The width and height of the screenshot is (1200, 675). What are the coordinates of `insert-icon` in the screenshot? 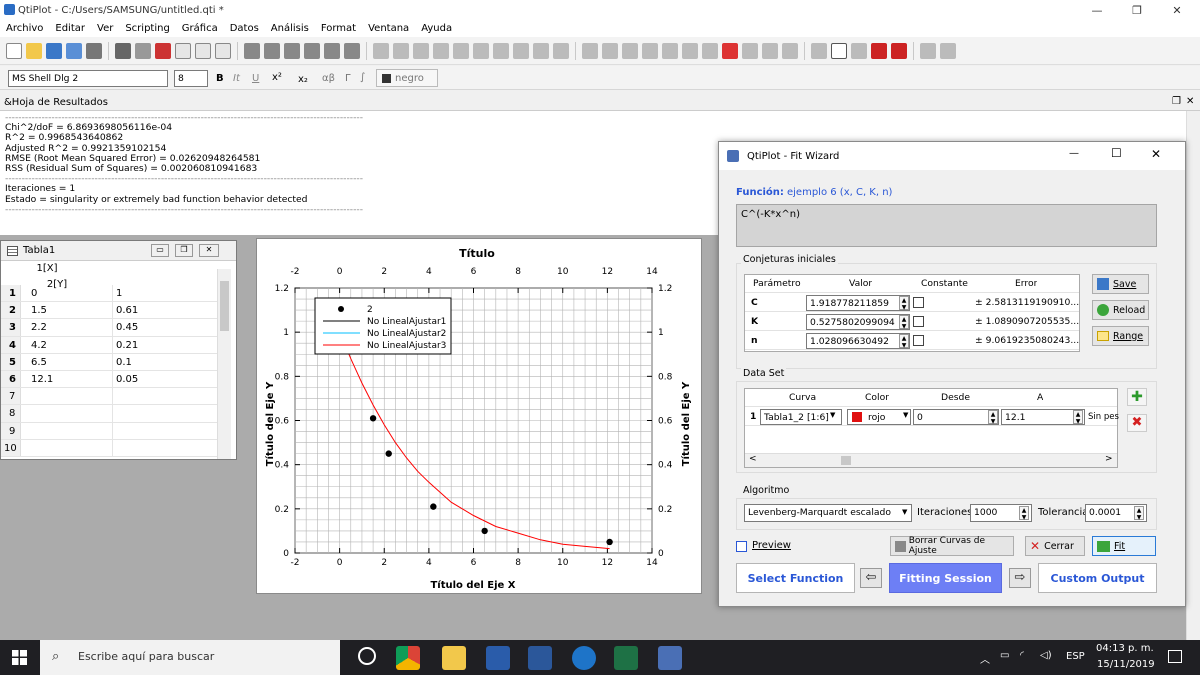 It's located at (790, 50).